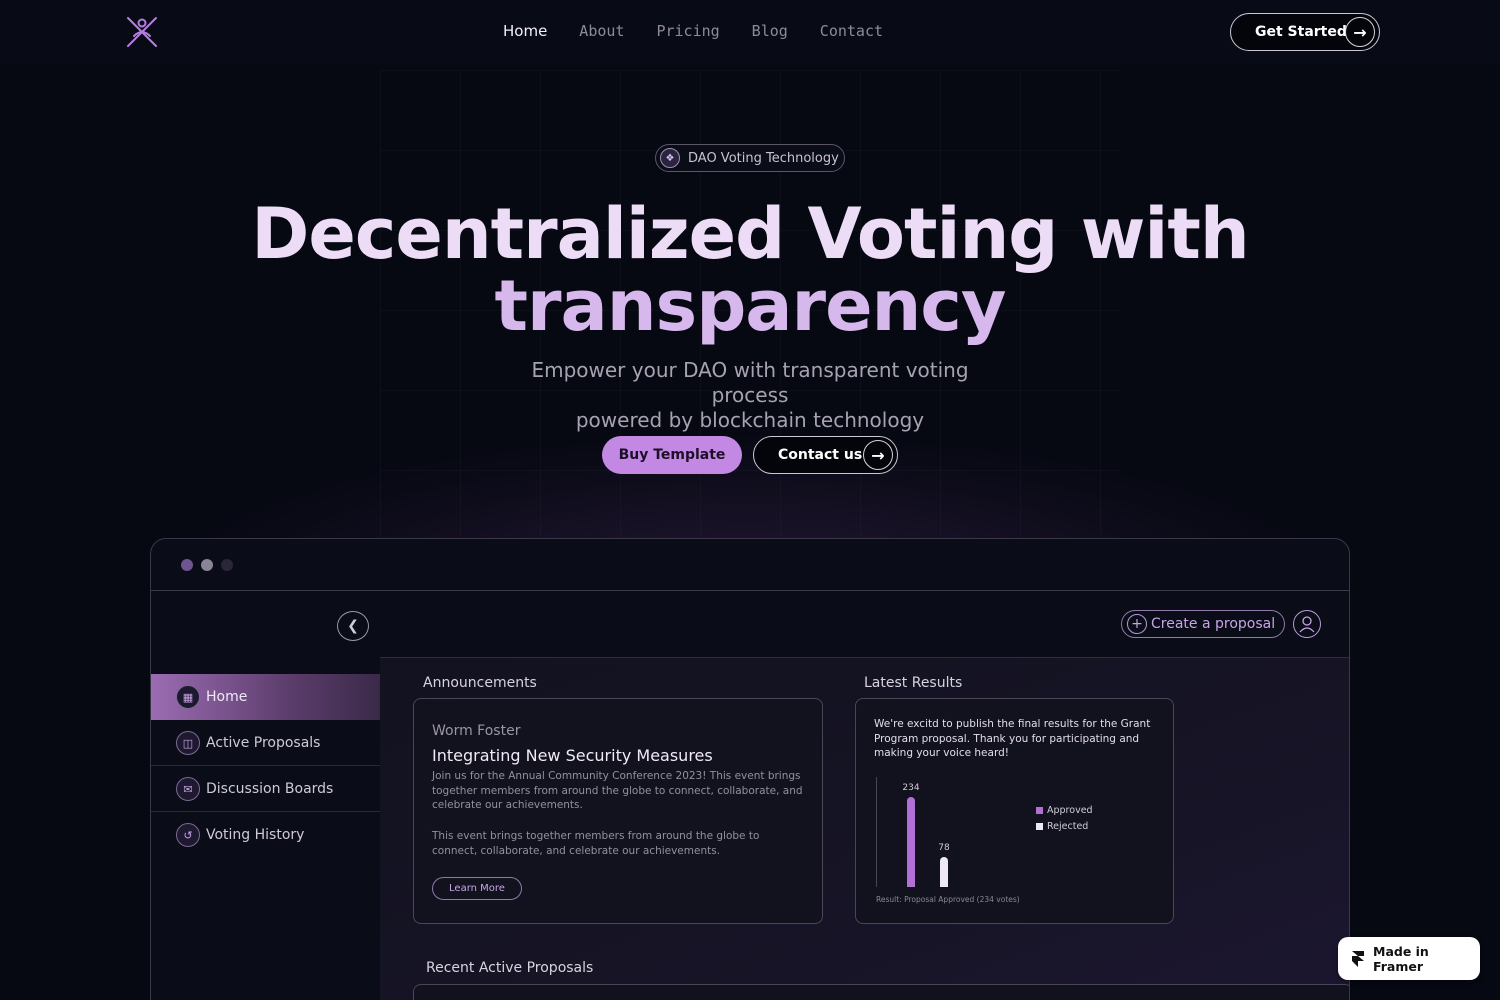  I want to click on hero-title: Decentralized Voting with transparency, so click(750, 270).